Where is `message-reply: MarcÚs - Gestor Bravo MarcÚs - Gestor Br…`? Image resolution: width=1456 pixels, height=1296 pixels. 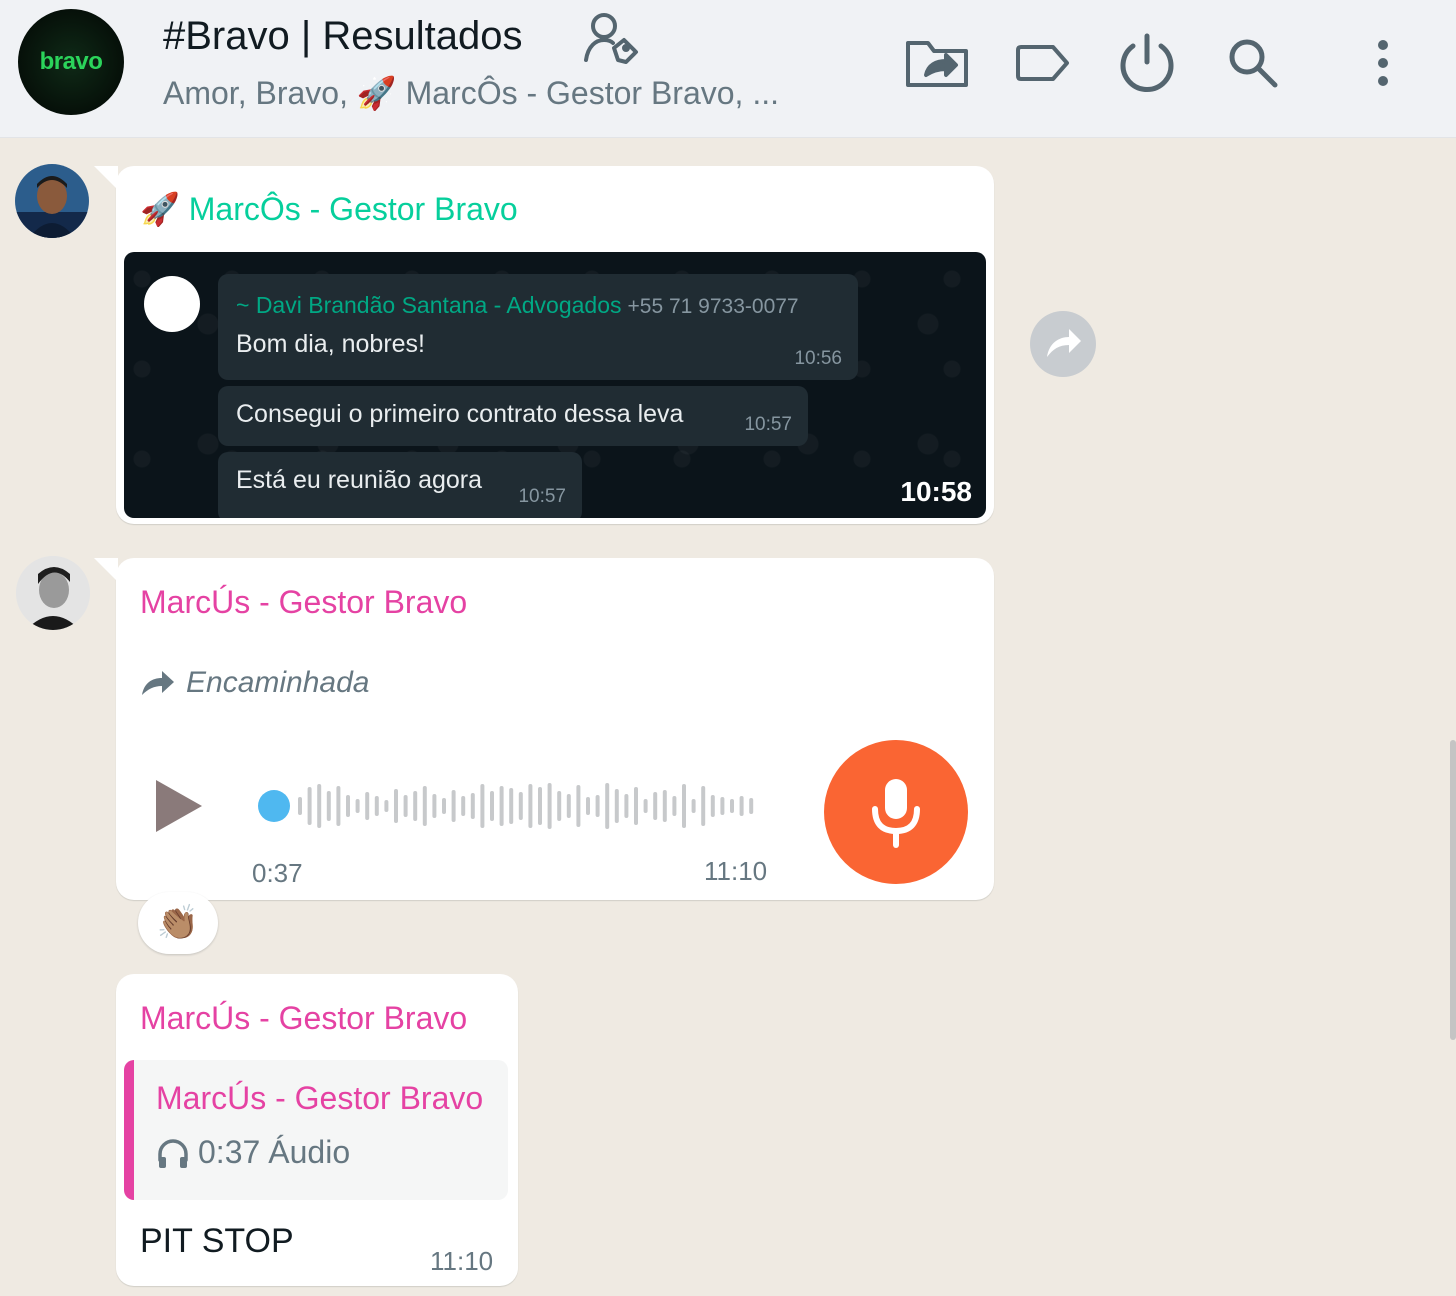 message-reply: MarcÚs - Gestor Bravo MarcÚs - Gestor Br… is located at coordinates (317, 1130).